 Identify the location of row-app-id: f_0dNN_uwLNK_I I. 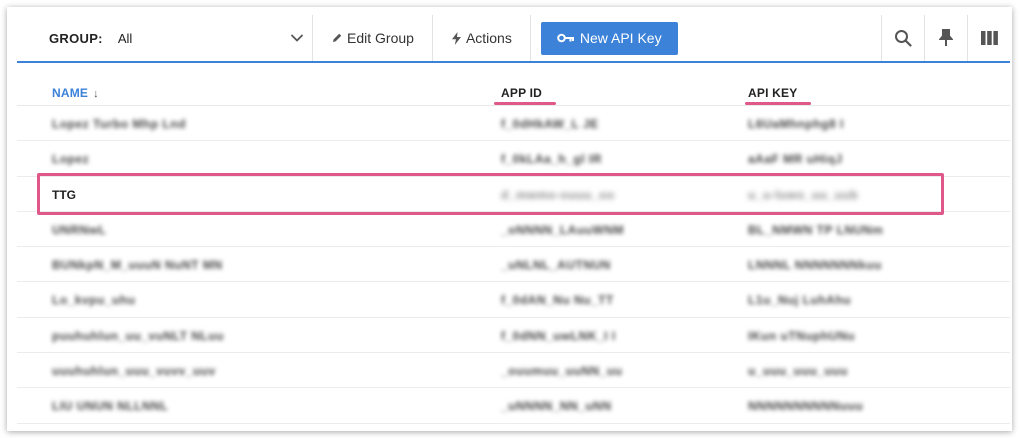
(558, 335).